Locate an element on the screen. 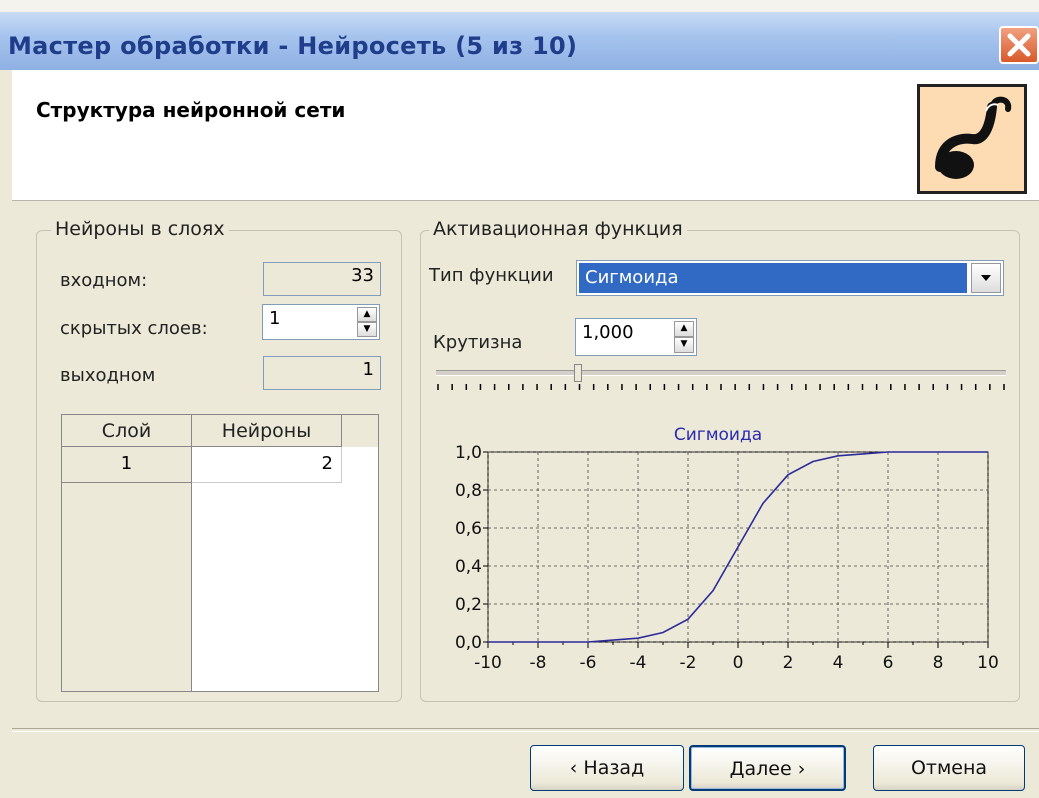 The height and width of the screenshot is (798, 1039). y-tick-label: 0,8 is located at coordinates (468, 491).